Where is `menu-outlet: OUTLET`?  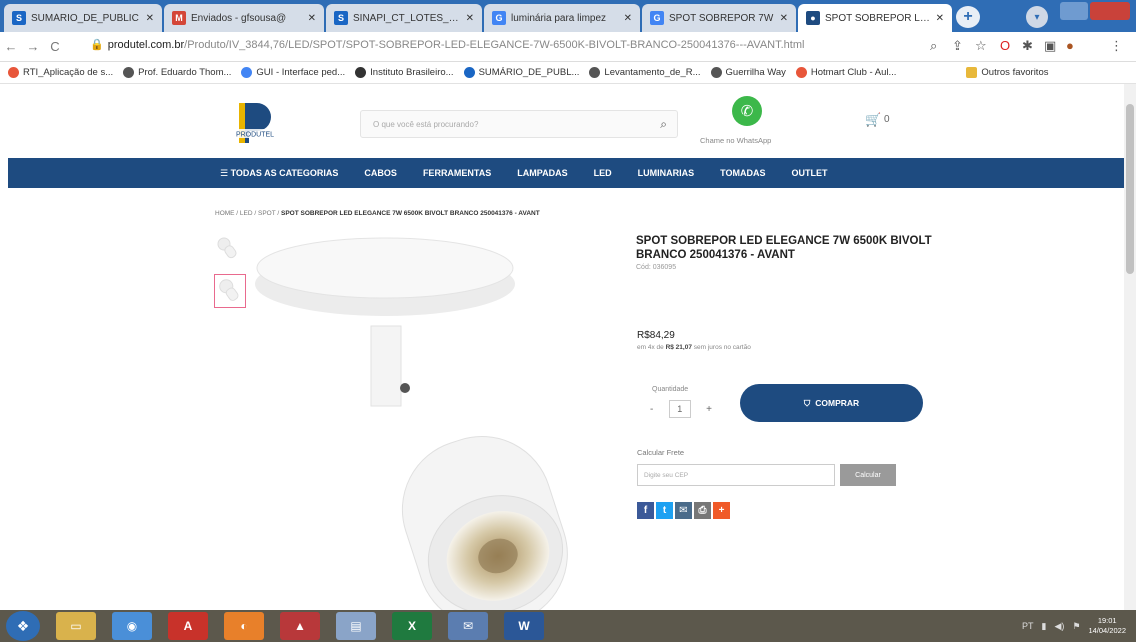 menu-outlet: OUTLET is located at coordinates (809, 173).